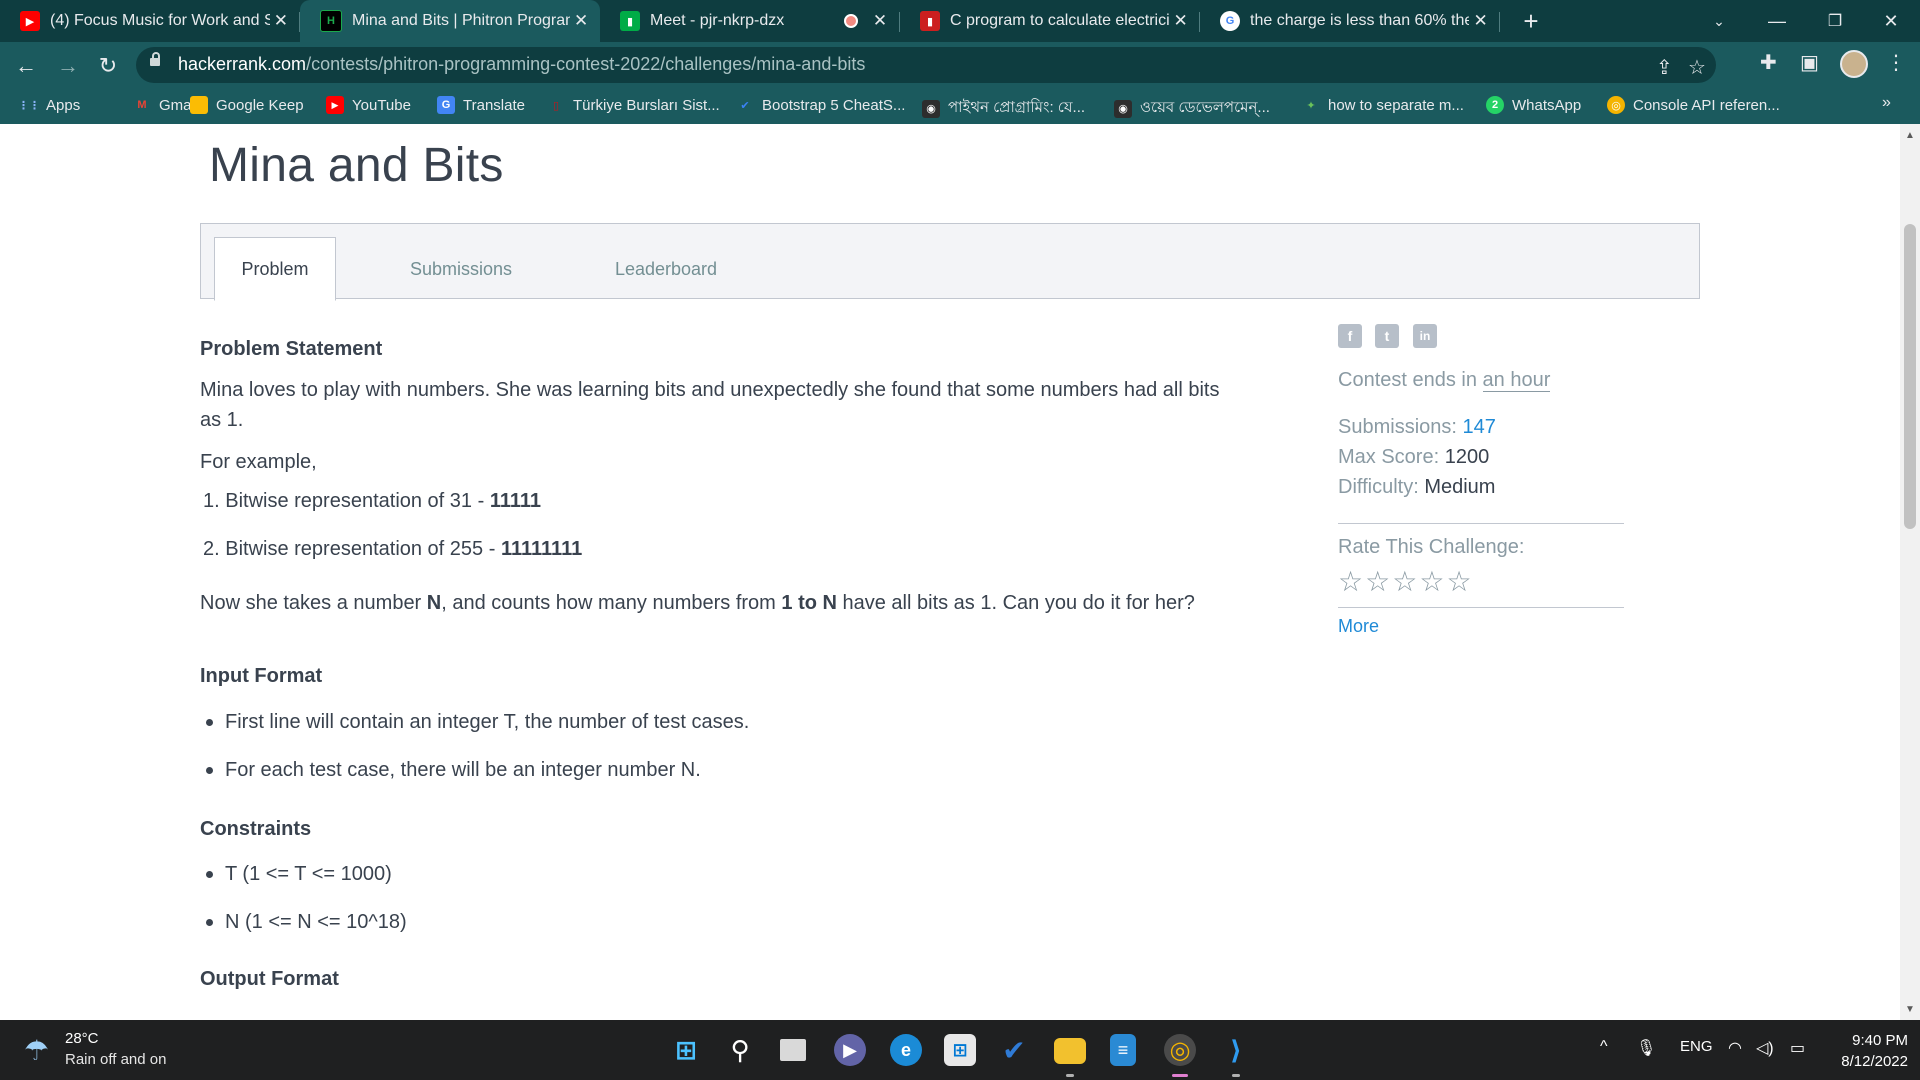  Describe the element at coordinates (740, 1050) in the screenshot. I see `search-icon: ⚲` at that location.